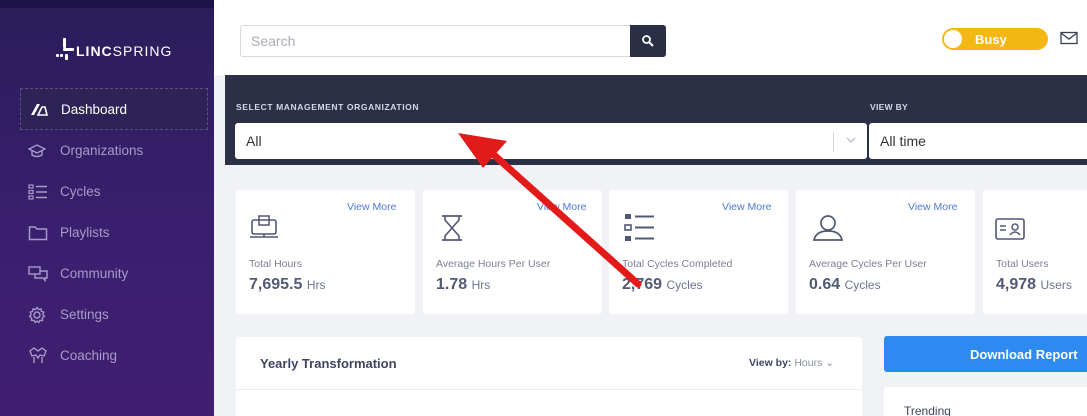 The width and height of the screenshot is (1087, 416). What do you see at coordinates (889, 107) in the screenshot?
I see `viewby-select-label: VIEW BY` at bounding box center [889, 107].